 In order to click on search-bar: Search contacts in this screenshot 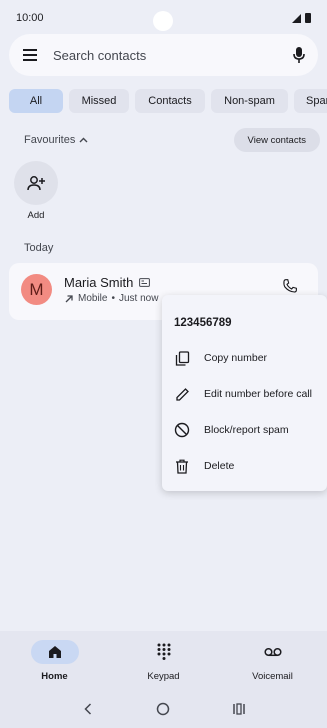, I will do `click(163, 55)`.